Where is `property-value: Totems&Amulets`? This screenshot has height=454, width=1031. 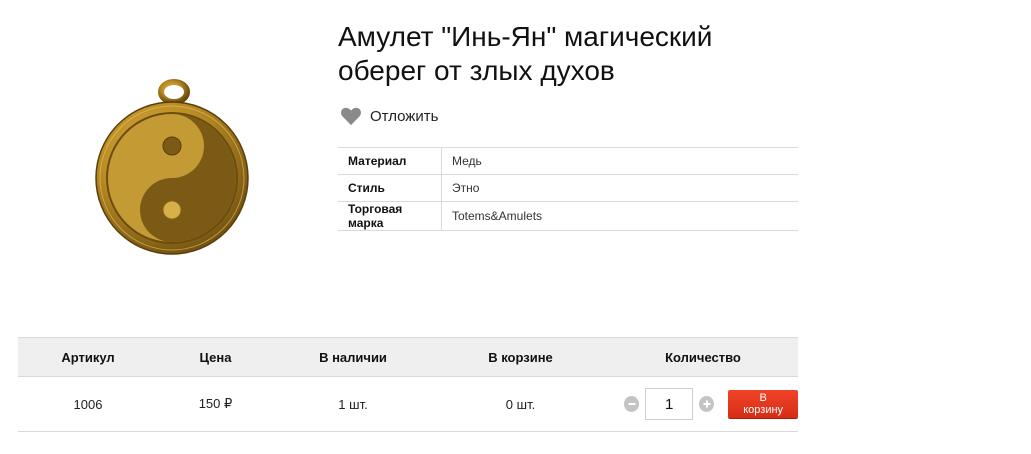
property-value: Totems&Amulets is located at coordinates (619, 216).